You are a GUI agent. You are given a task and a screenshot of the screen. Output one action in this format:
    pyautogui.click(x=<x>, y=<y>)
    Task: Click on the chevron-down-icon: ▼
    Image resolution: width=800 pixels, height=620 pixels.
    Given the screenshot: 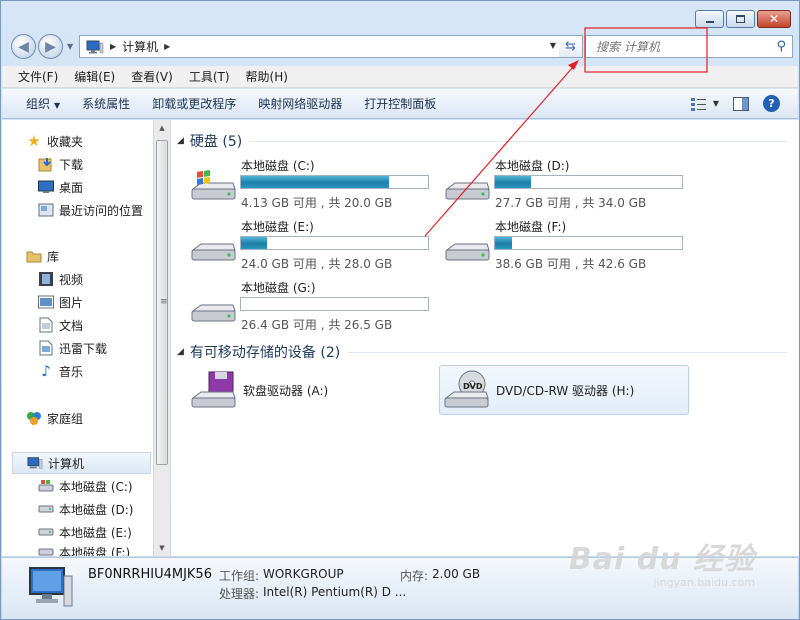 What is the action you would take?
    pyautogui.click(x=553, y=45)
    